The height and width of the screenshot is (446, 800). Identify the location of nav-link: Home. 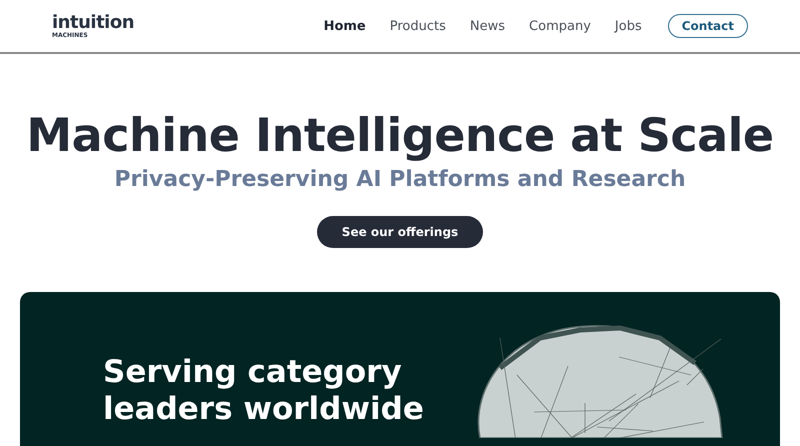
(345, 26).